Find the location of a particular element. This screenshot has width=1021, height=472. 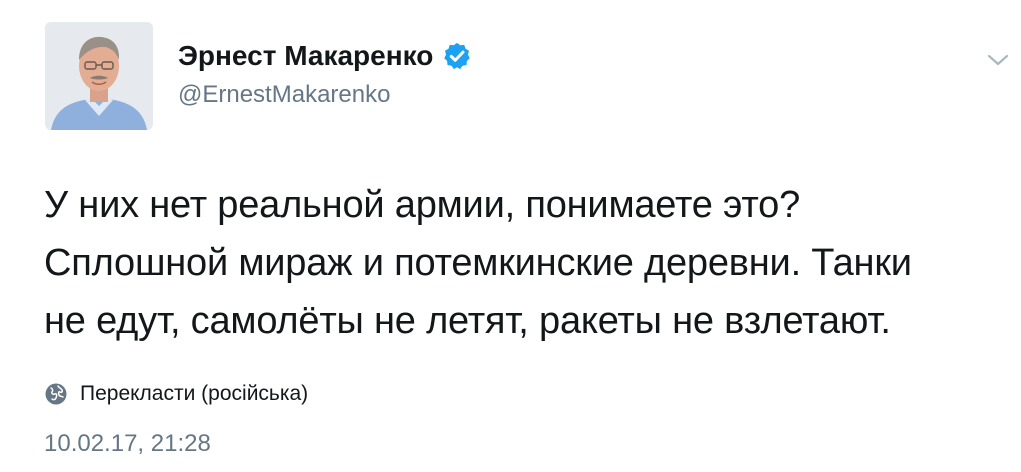

verified-badge-icon is located at coordinates (457, 56).